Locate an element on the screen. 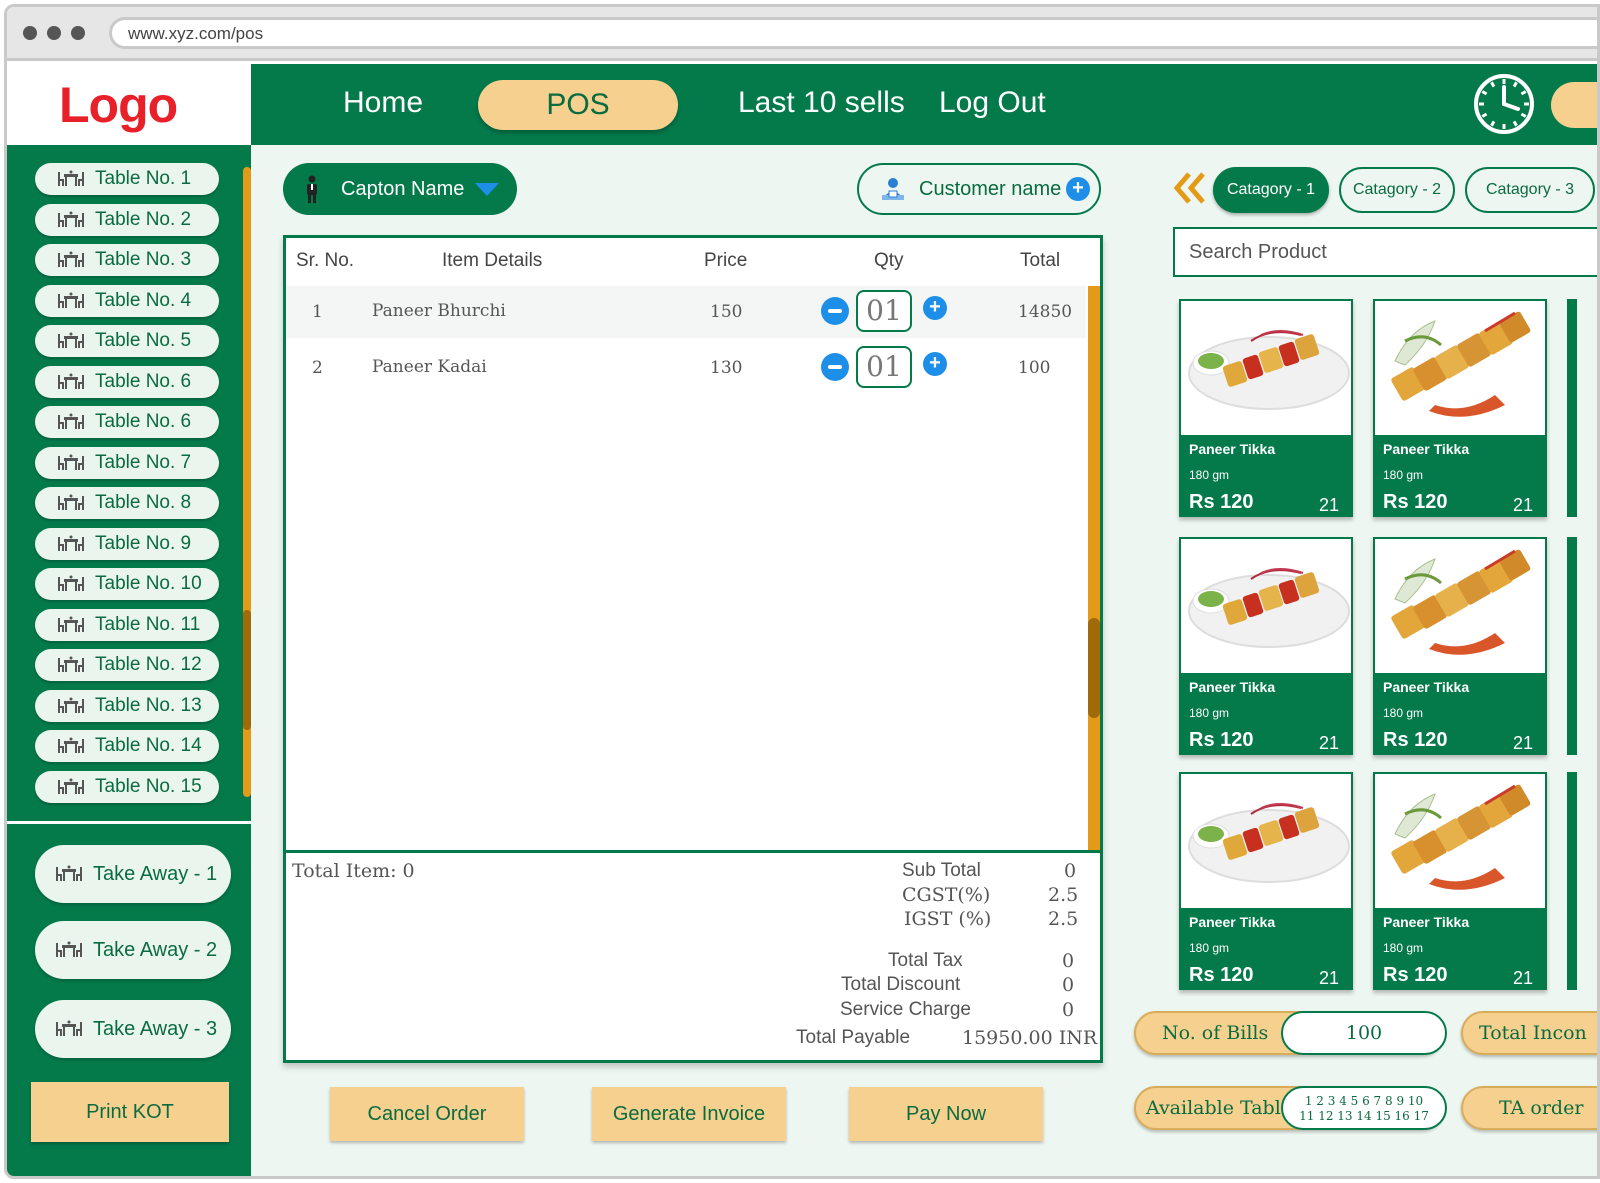 Image resolution: width=1600 pixels, height=1183 pixels. order-scrollbar is located at coordinates (1094, 568).